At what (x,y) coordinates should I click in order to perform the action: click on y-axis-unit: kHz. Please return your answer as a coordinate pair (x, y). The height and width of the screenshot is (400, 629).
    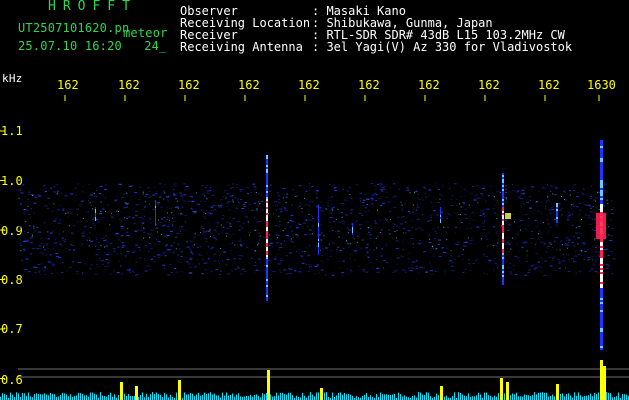
    Looking at the image, I should click on (12, 78).